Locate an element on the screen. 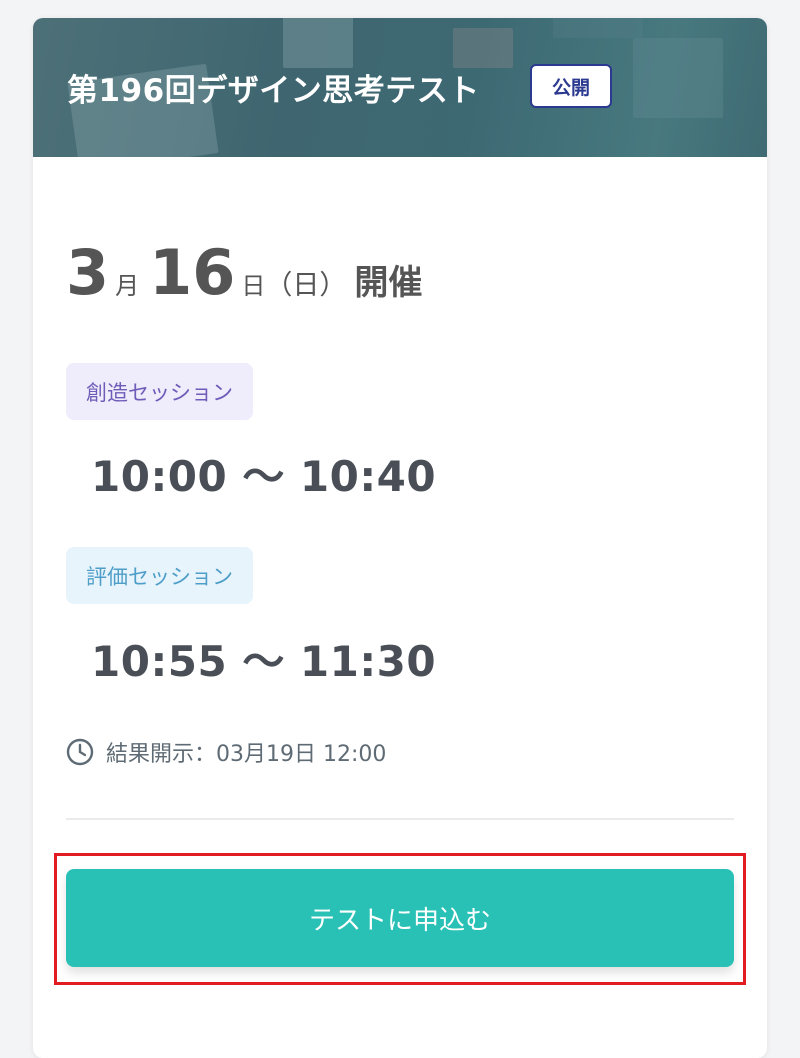 This screenshot has height=1058, width=800. date-day-unit: 日 is located at coordinates (253, 286).